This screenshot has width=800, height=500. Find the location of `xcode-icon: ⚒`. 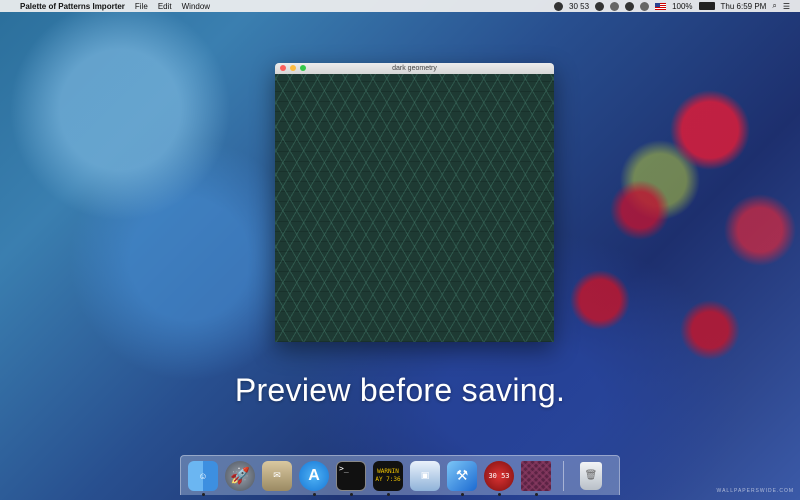

xcode-icon: ⚒ is located at coordinates (462, 475).